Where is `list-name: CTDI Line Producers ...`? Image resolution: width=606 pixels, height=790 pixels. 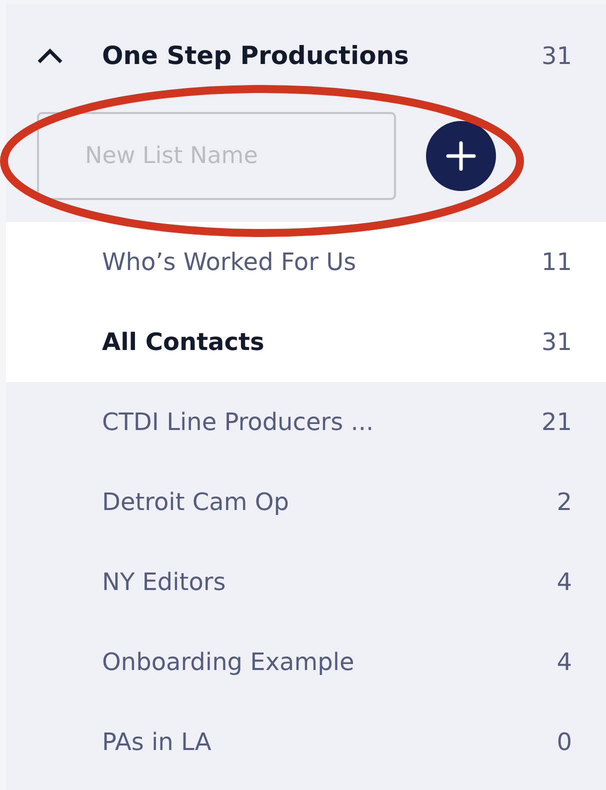 list-name: CTDI Line Producers ... is located at coordinates (238, 422).